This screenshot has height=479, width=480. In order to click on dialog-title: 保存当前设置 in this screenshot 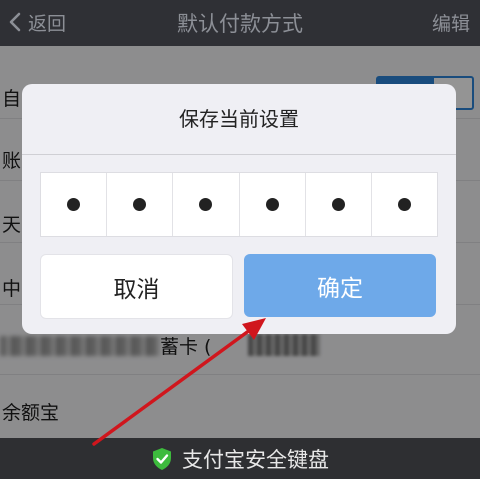, I will do `click(239, 119)`.